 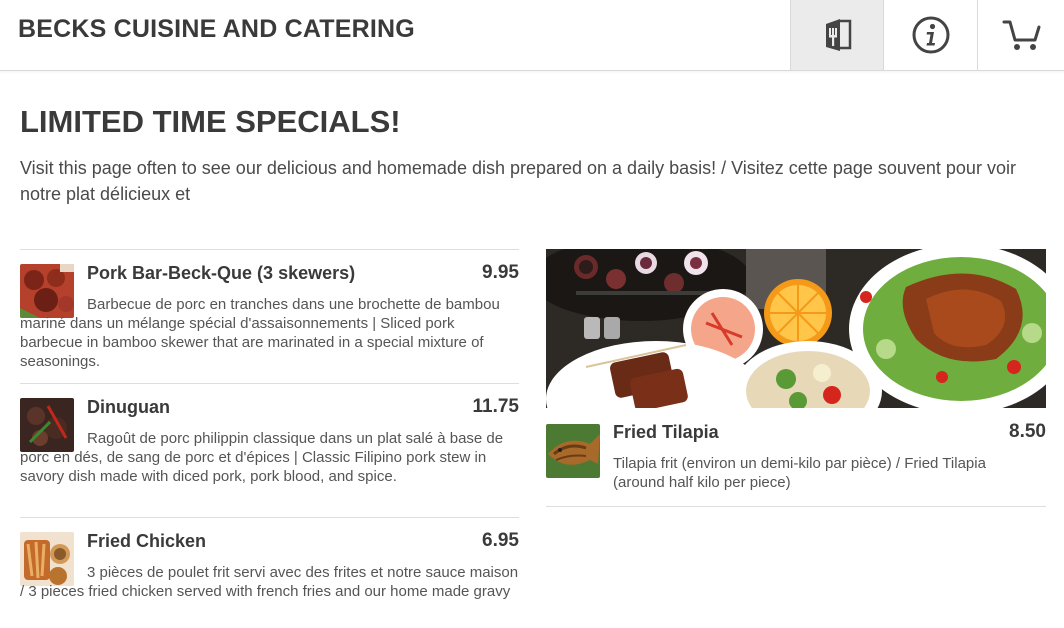 I want to click on menu-book-icon, so click(x=838, y=35).